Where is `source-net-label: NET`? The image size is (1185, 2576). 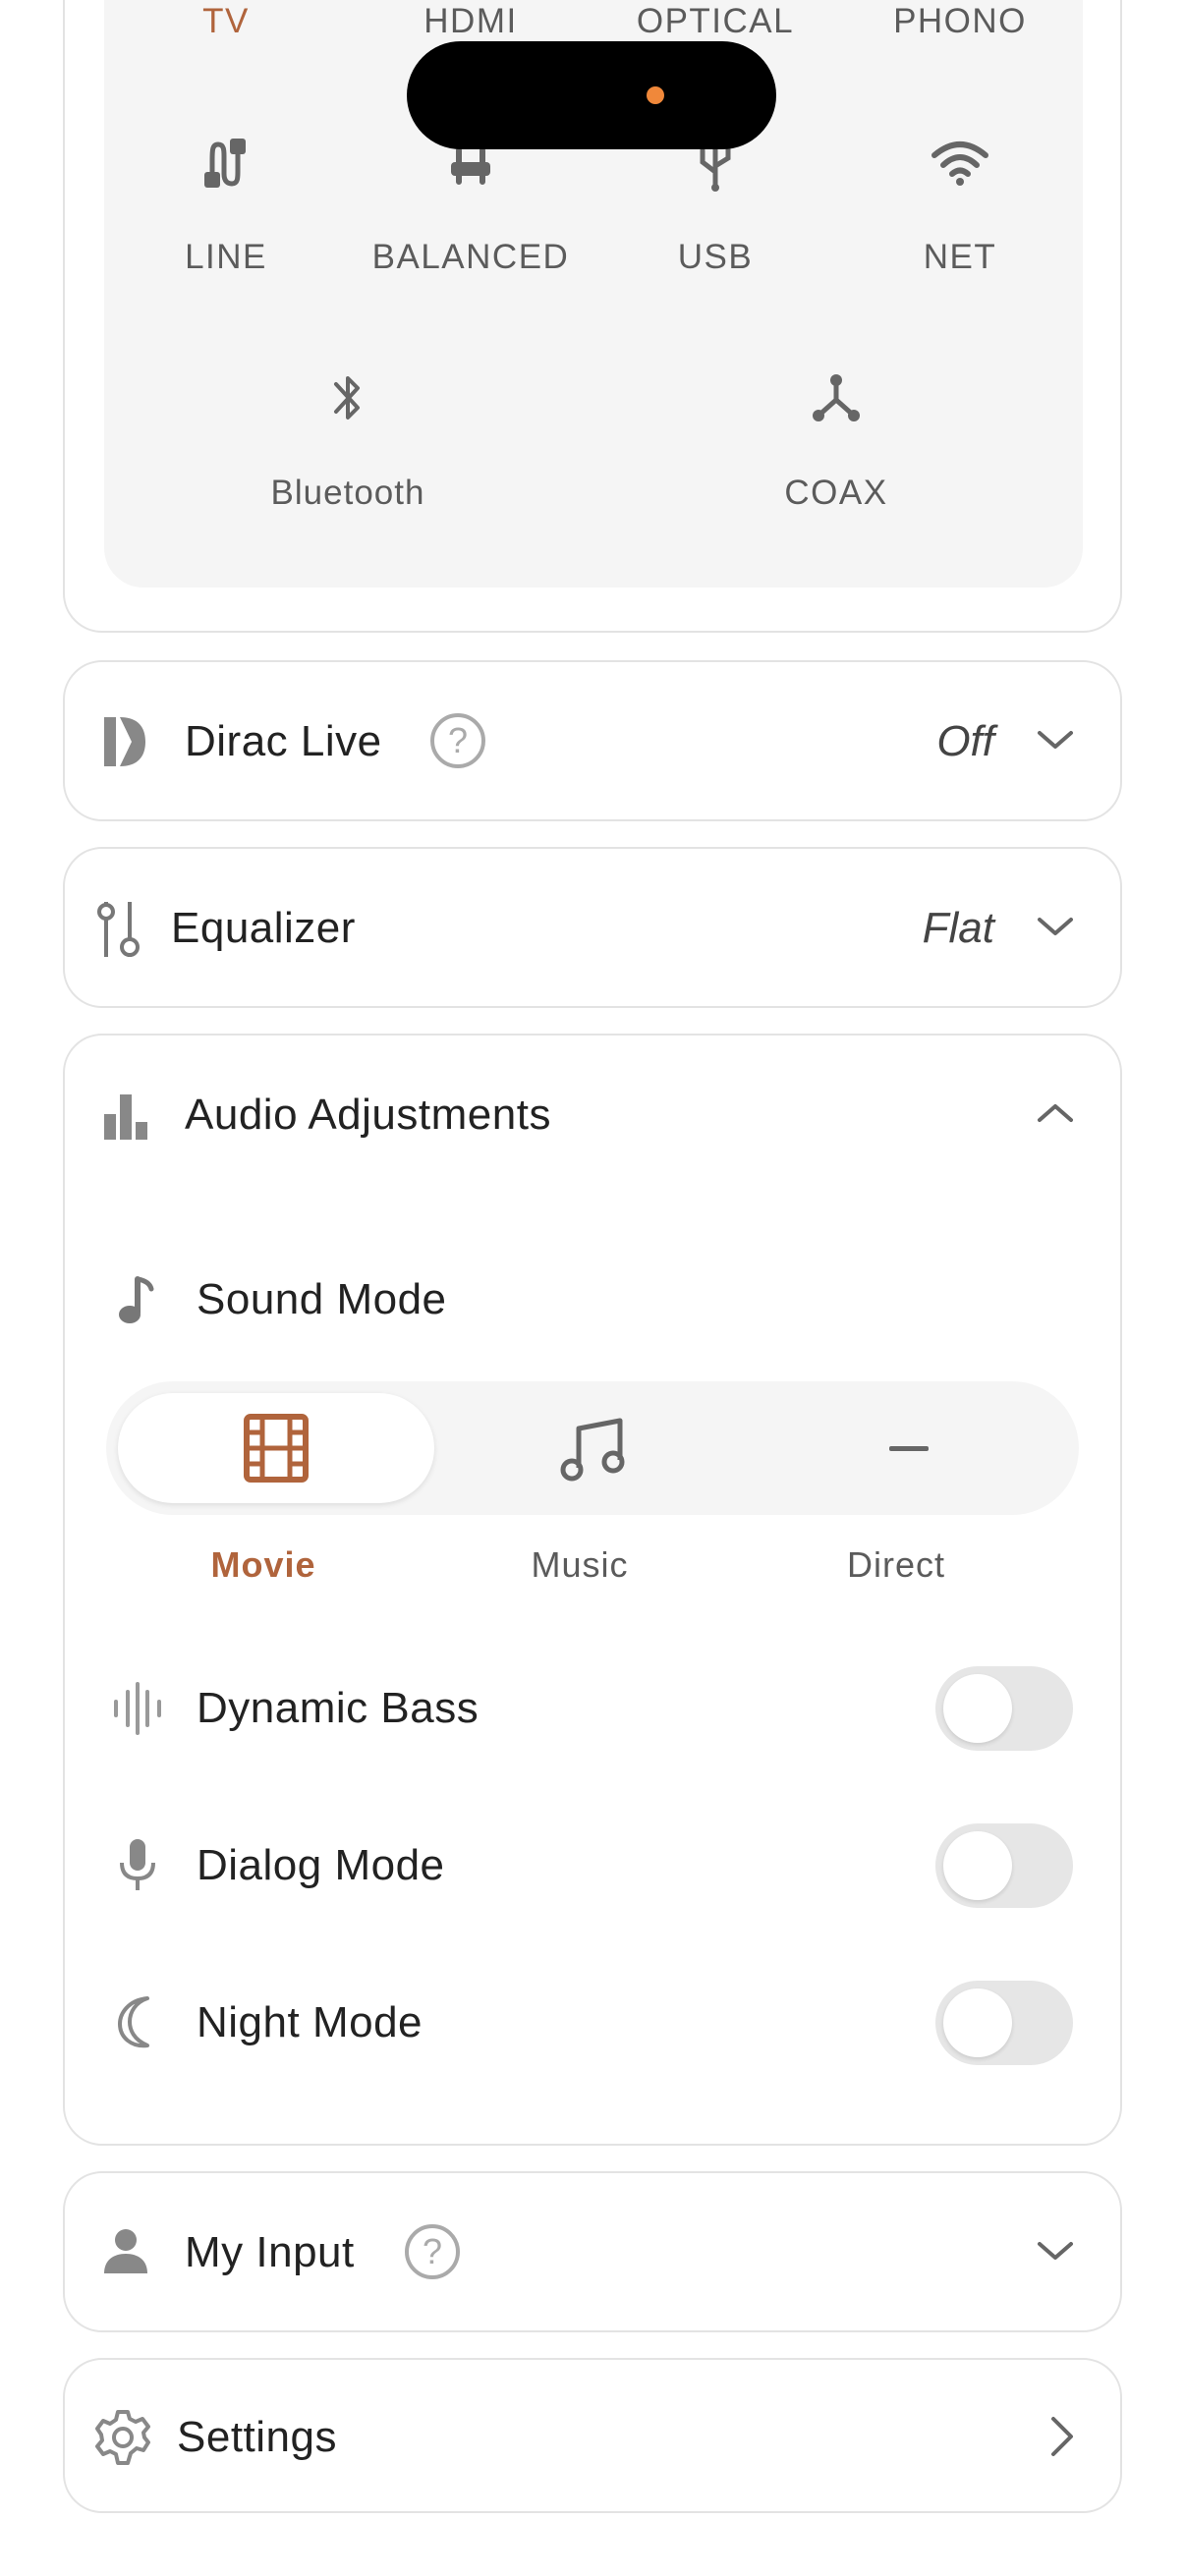 source-net-label: NET is located at coordinates (960, 257).